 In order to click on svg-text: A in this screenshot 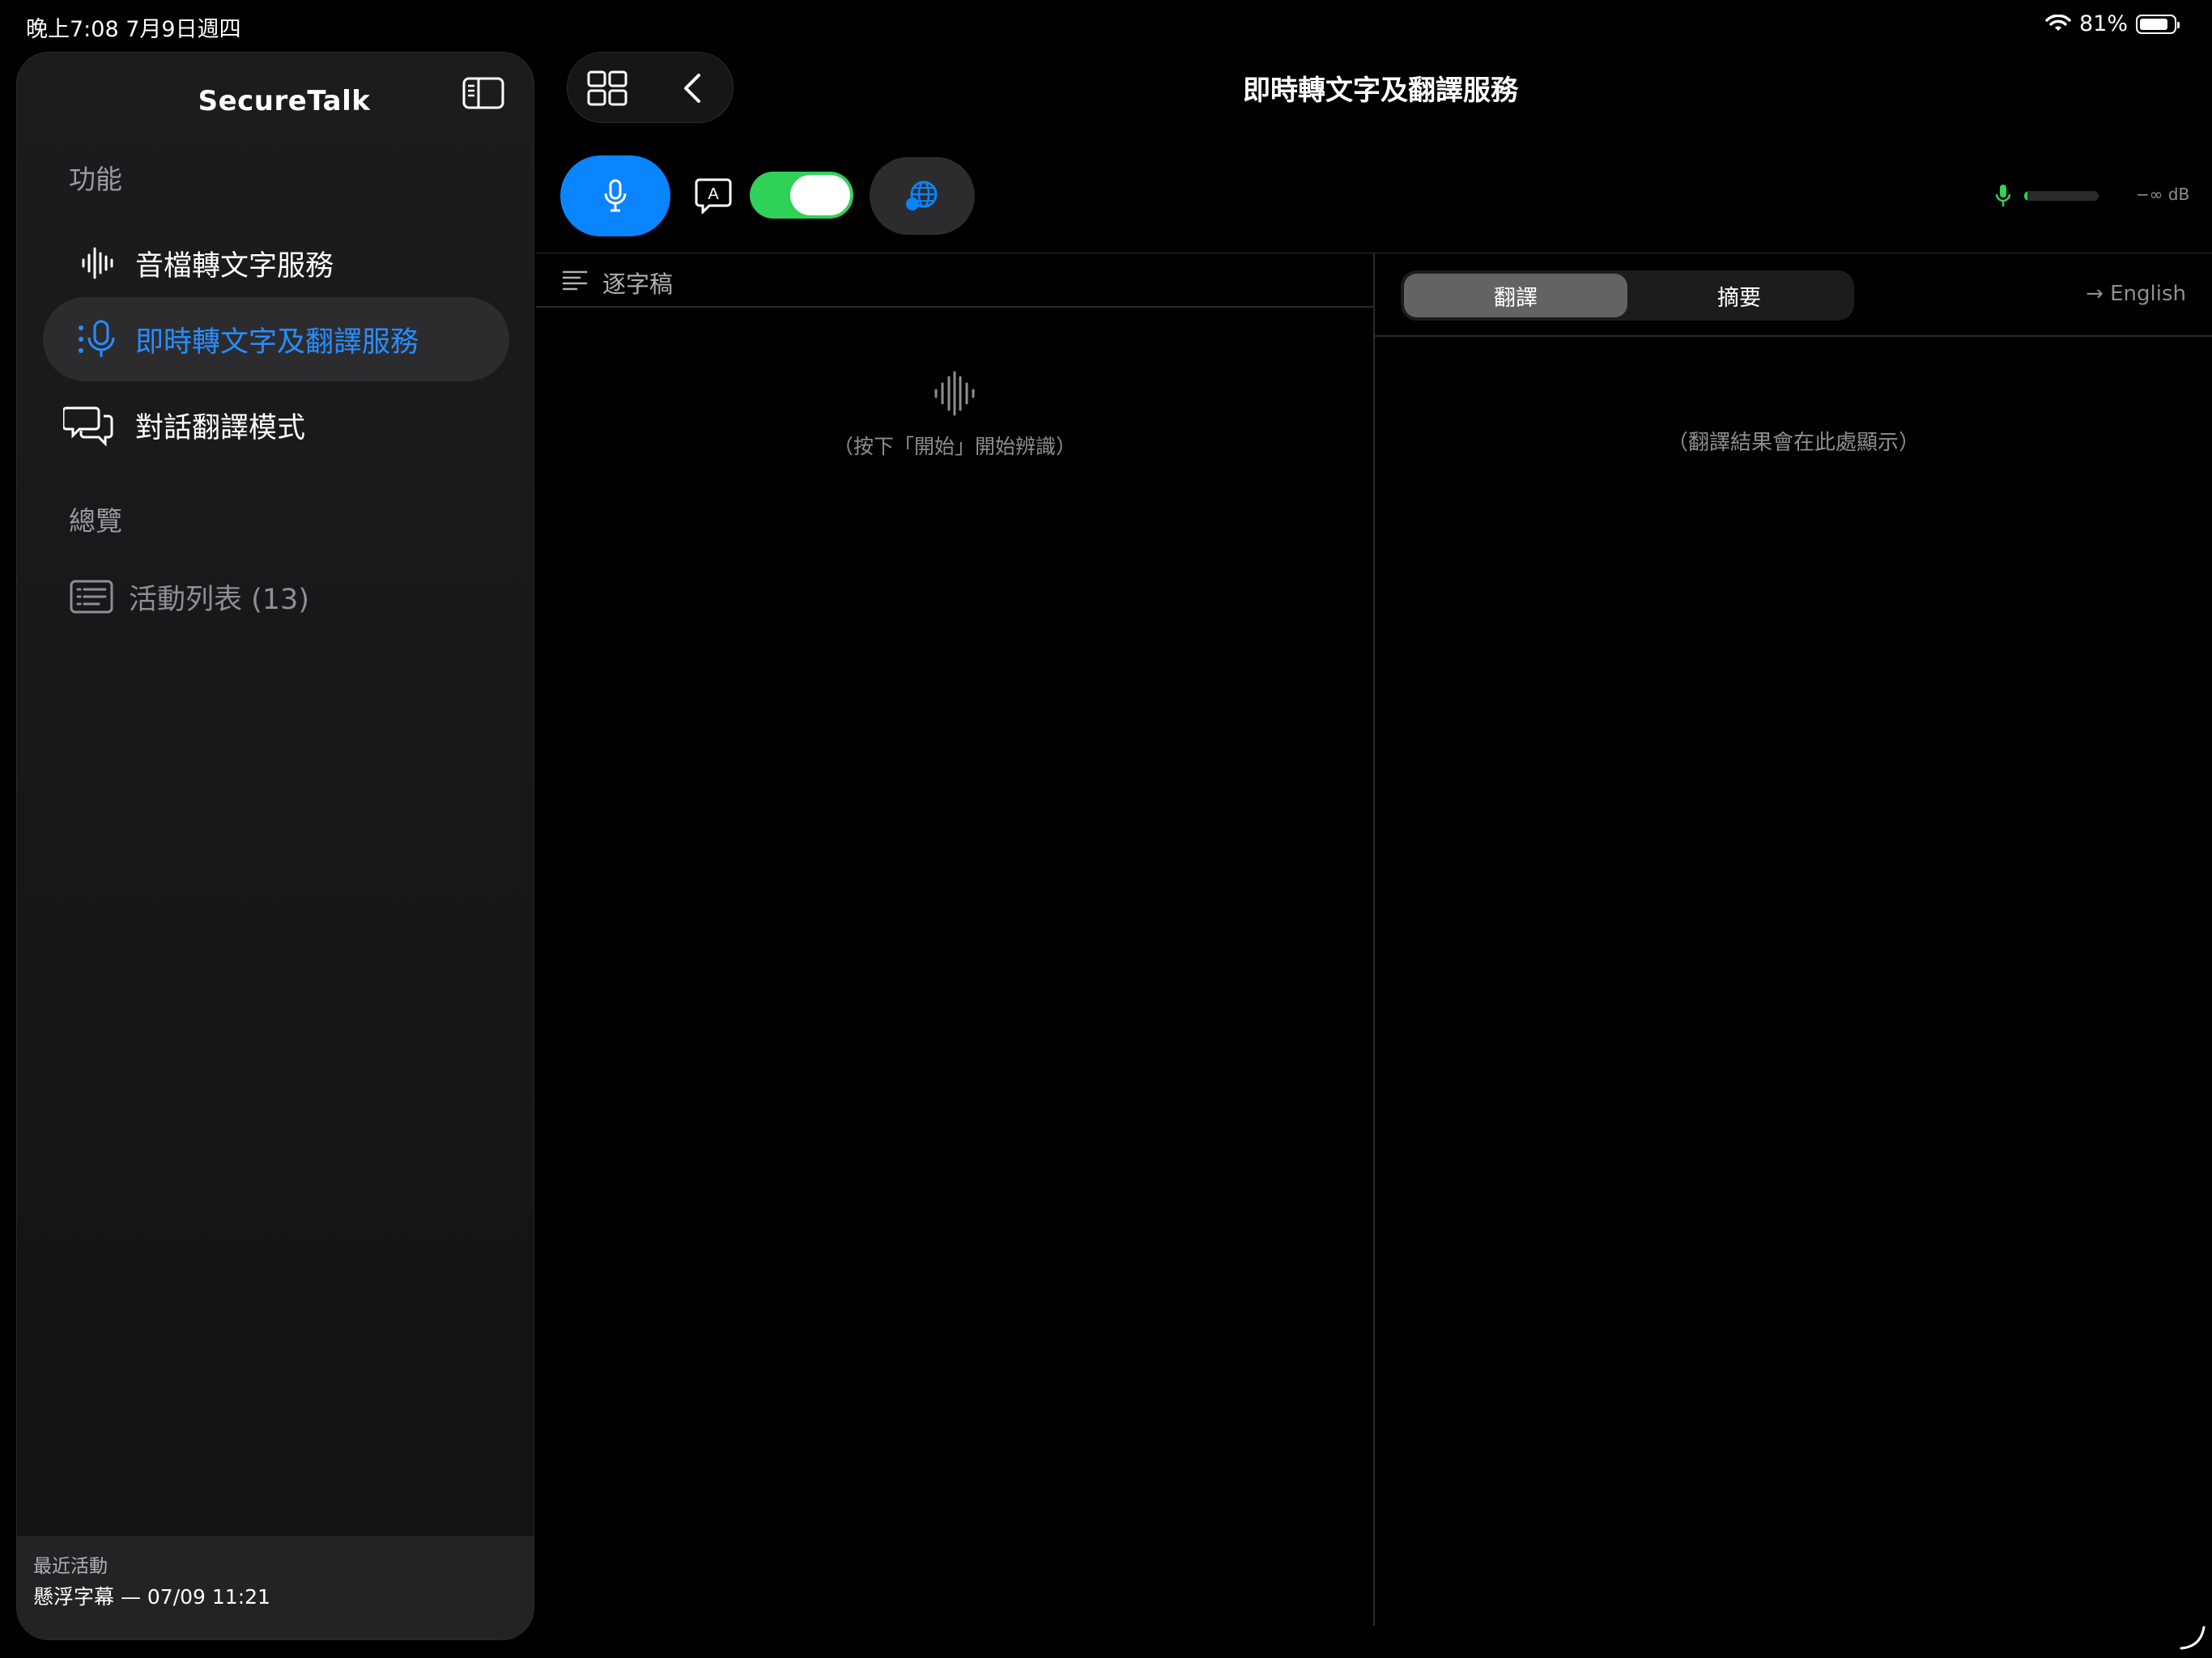, I will do `click(714, 194)`.